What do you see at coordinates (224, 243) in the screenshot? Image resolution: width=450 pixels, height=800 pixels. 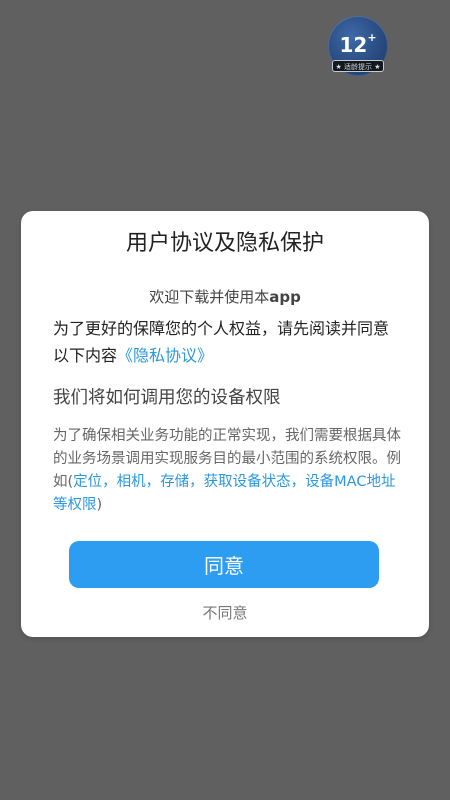 I see `dialog-title: 用户协议及隐私保护` at bounding box center [224, 243].